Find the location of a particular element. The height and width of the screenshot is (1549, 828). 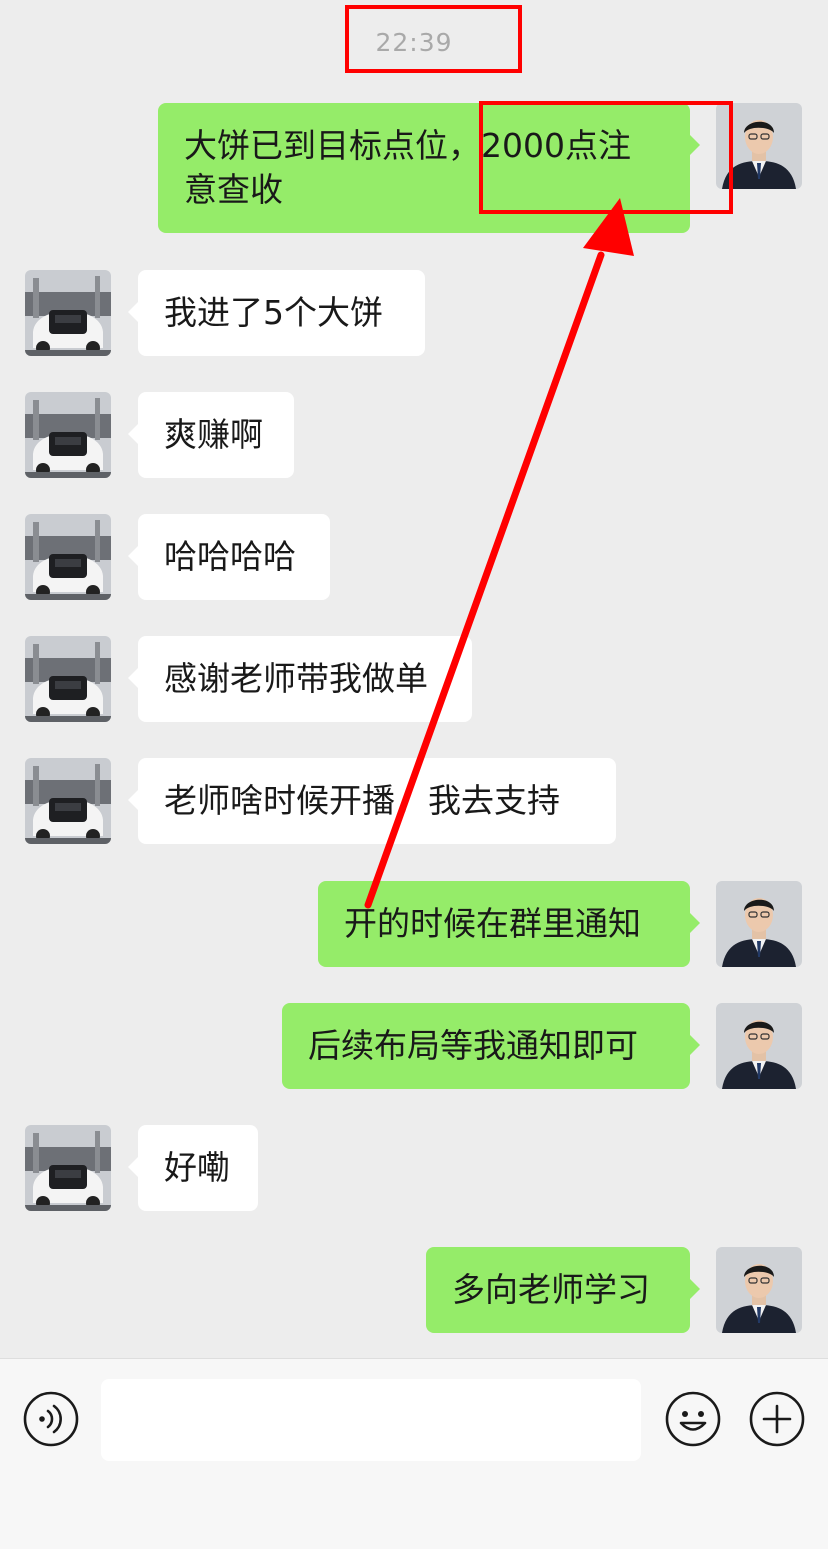

emoji-button is located at coordinates (693, 1419).